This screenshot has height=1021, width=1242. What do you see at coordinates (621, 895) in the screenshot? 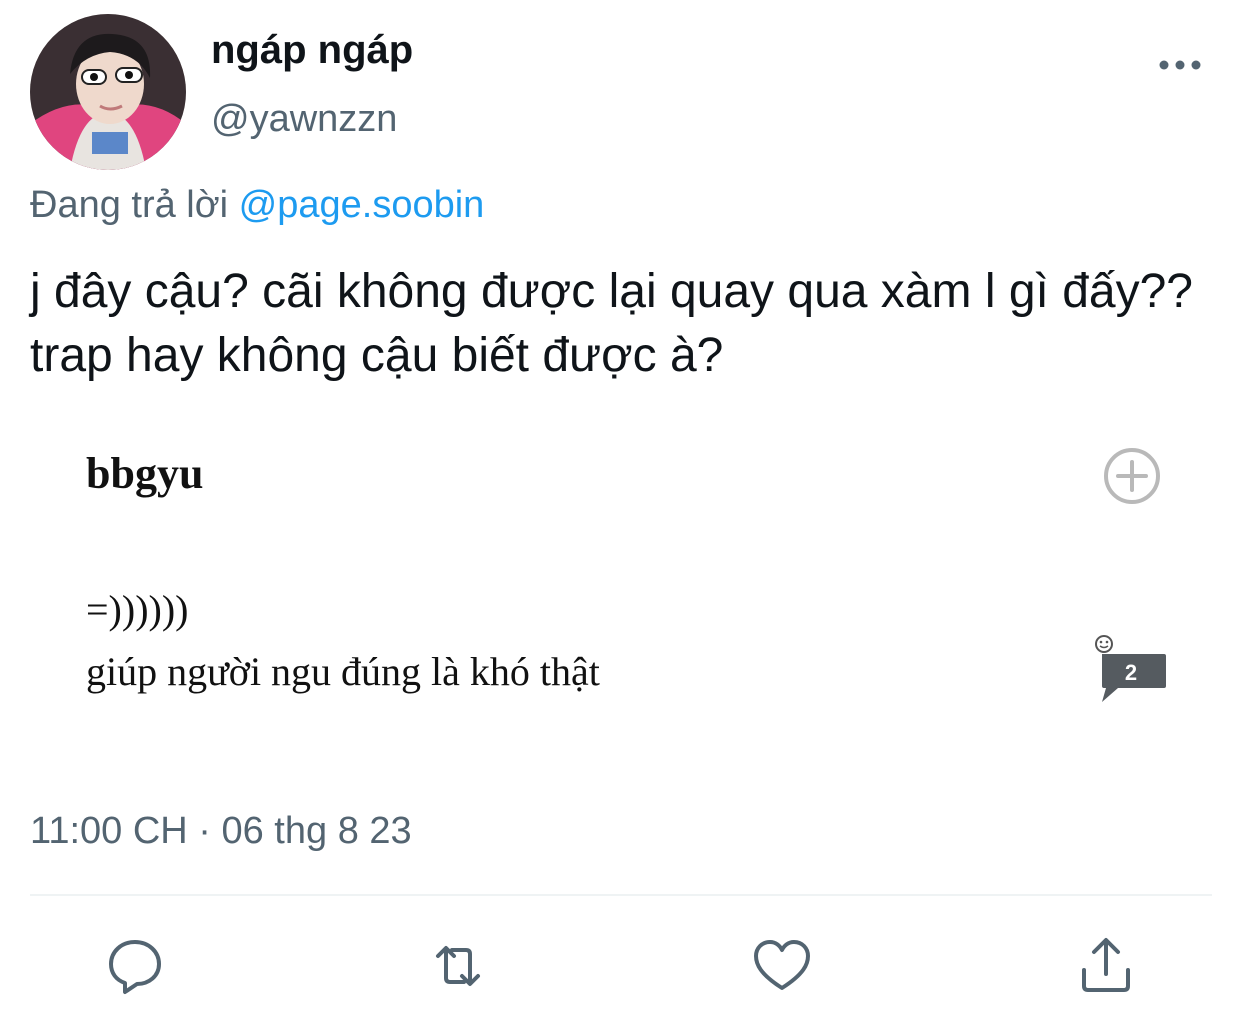
I see `divider` at bounding box center [621, 895].